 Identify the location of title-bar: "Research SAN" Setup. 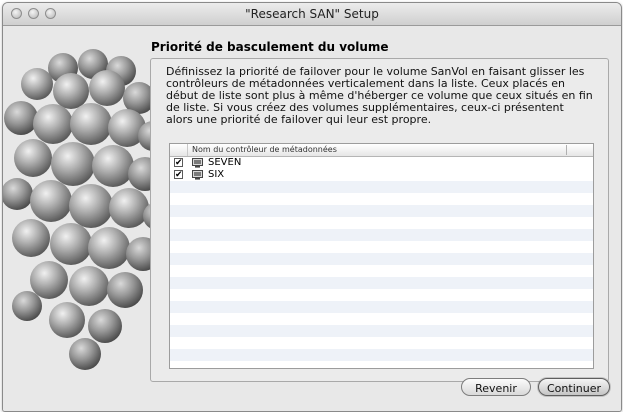
(312, 14).